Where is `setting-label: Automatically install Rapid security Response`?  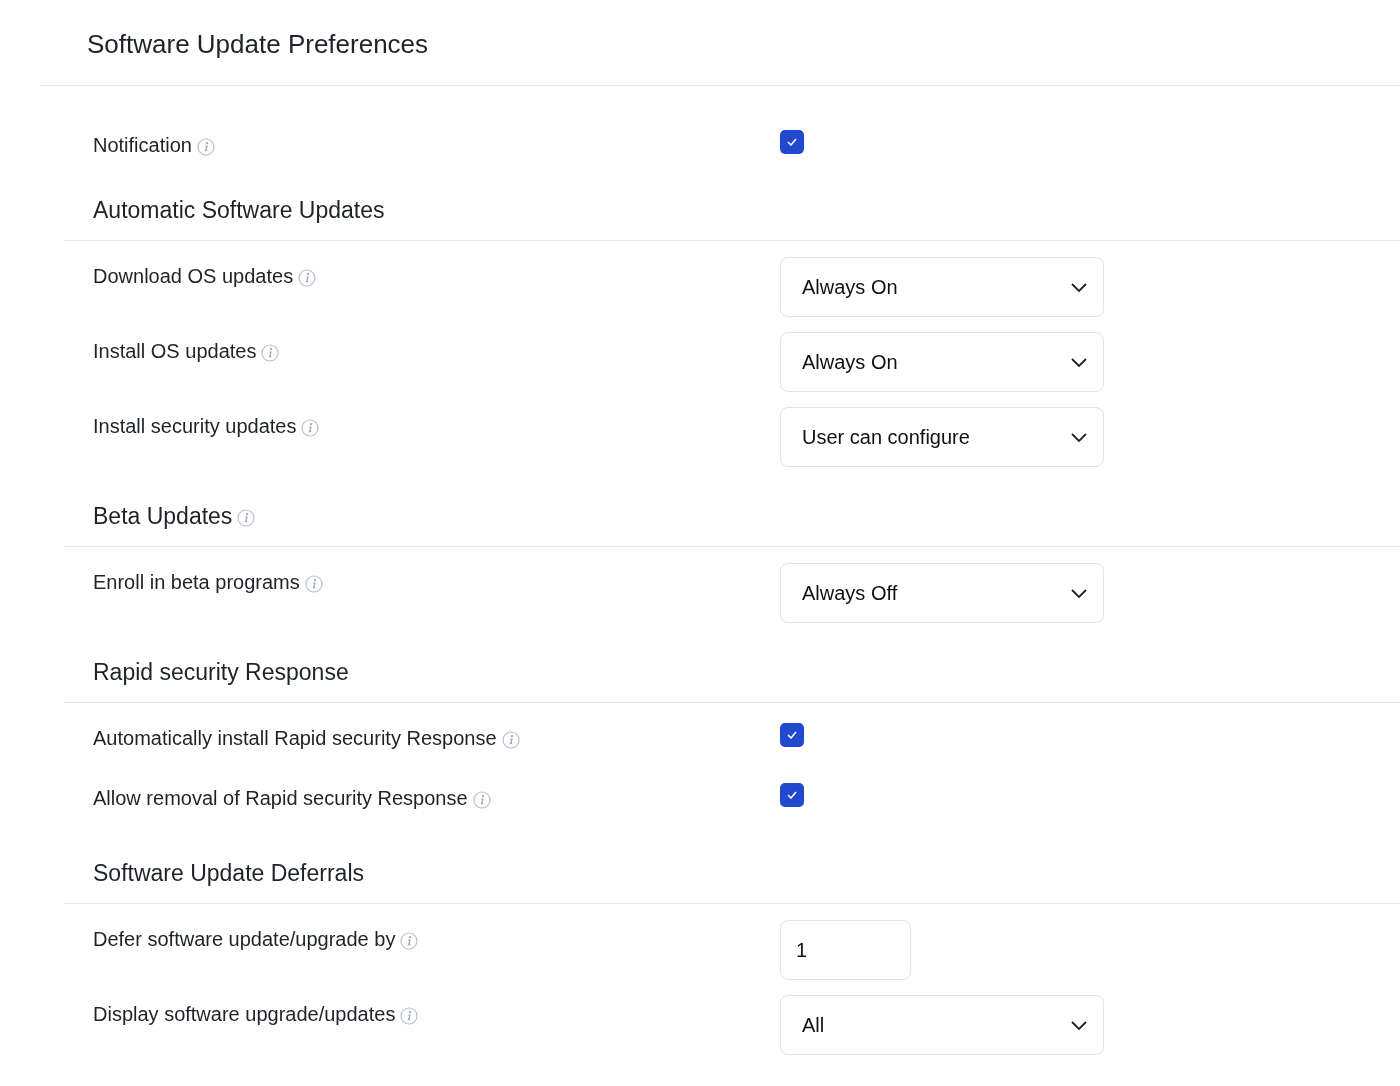 setting-label: Automatically install Rapid security Response is located at coordinates (295, 738).